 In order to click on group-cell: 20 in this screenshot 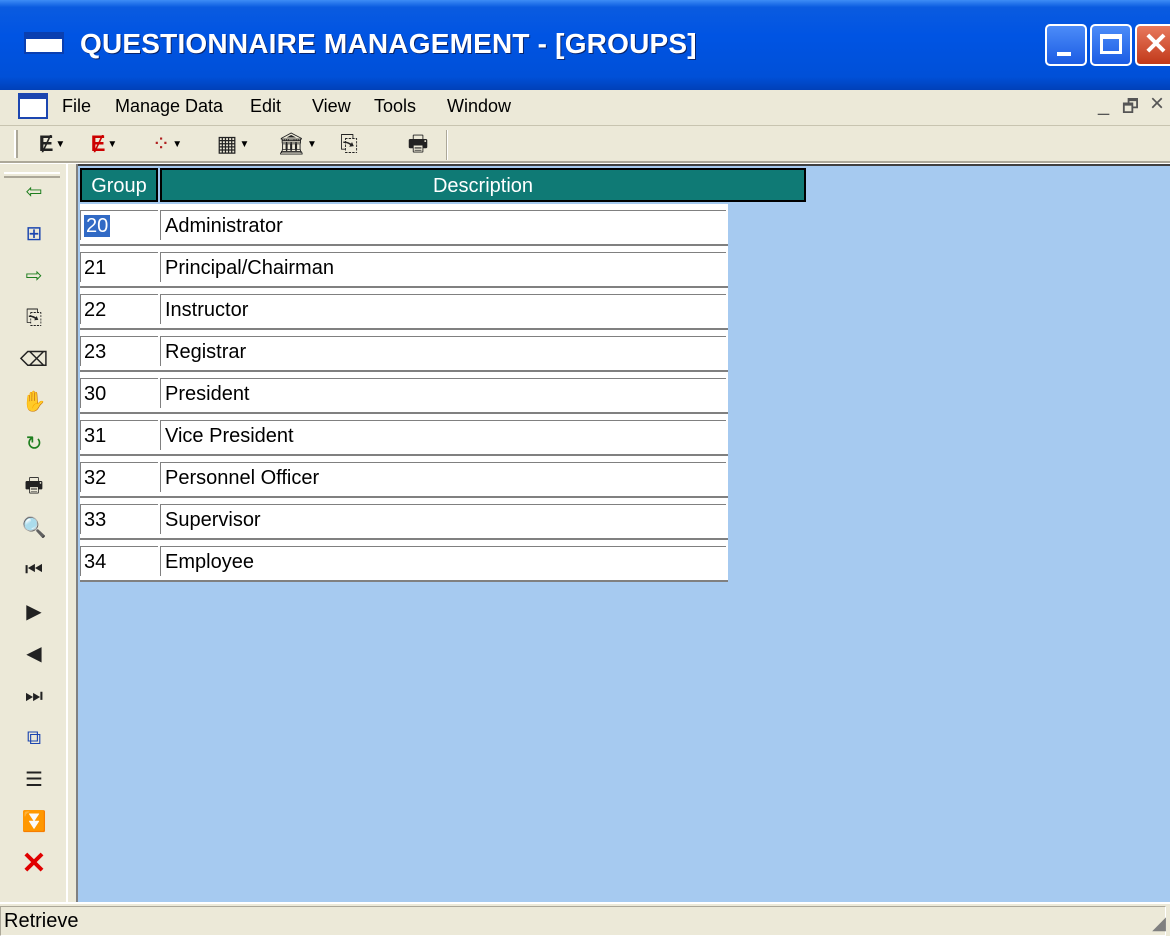, I will do `click(119, 225)`.